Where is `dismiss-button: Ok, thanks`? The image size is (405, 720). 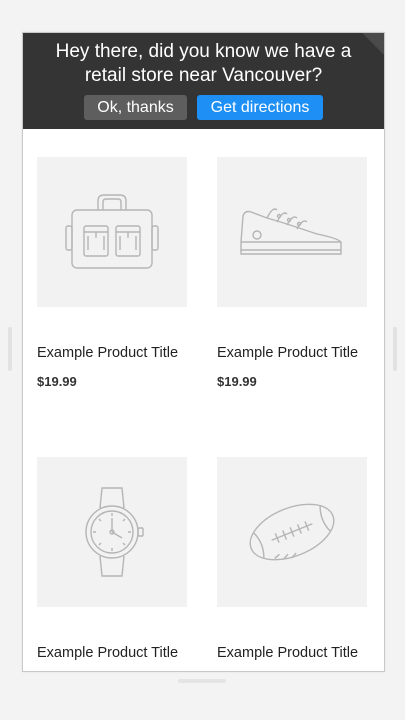 dismiss-button: Ok, thanks is located at coordinates (135, 107).